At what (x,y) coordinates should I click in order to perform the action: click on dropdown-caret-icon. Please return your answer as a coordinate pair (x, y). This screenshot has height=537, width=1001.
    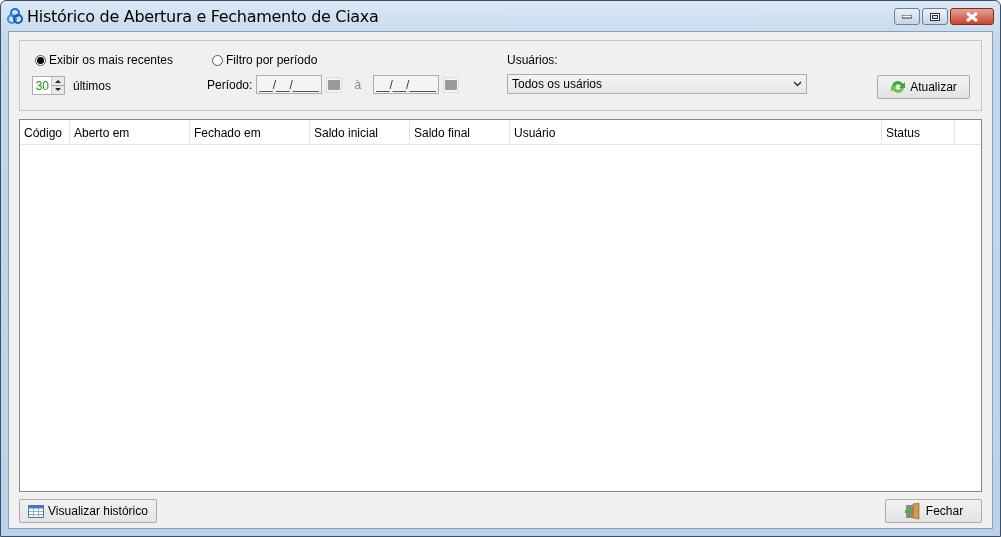
    Looking at the image, I should click on (797, 84).